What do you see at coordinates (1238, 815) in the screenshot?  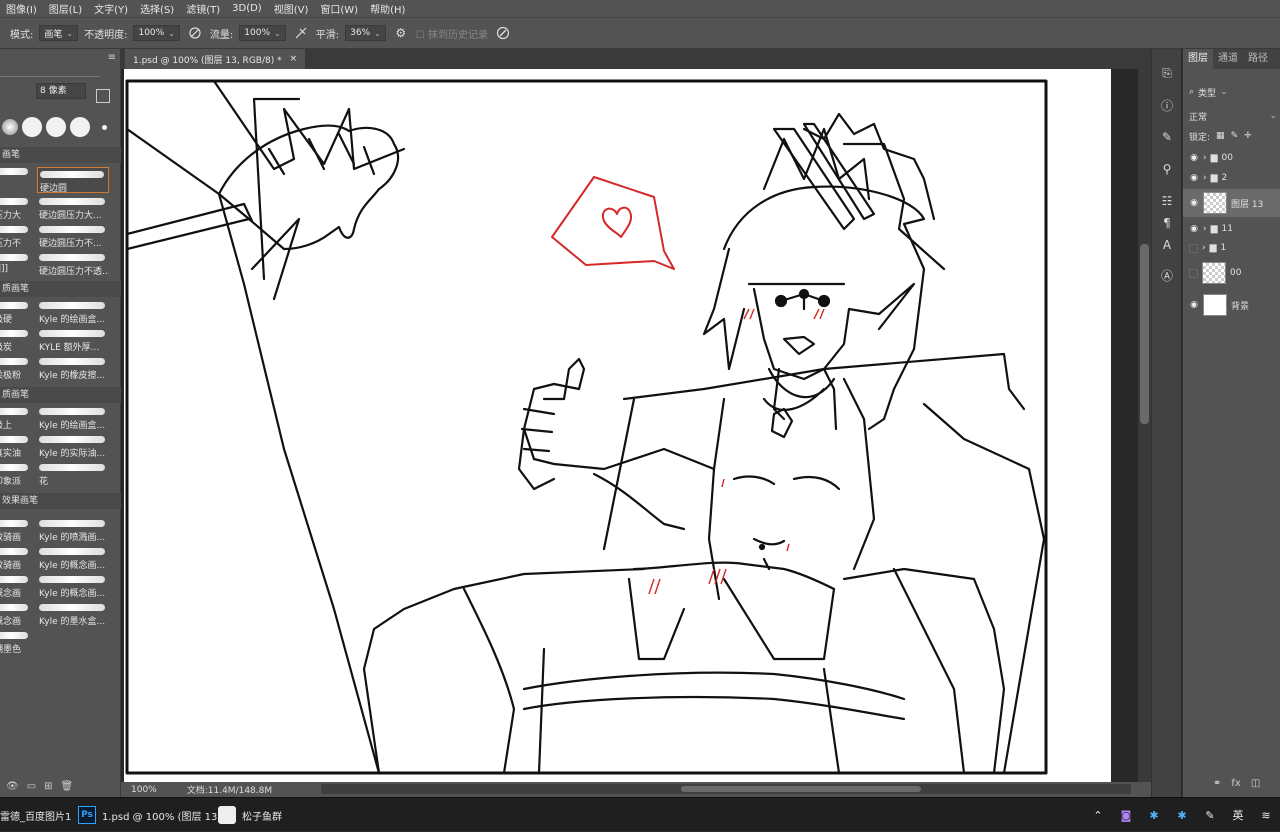 I see `ime-indicator: 英` at bounding box center [1238, 815].